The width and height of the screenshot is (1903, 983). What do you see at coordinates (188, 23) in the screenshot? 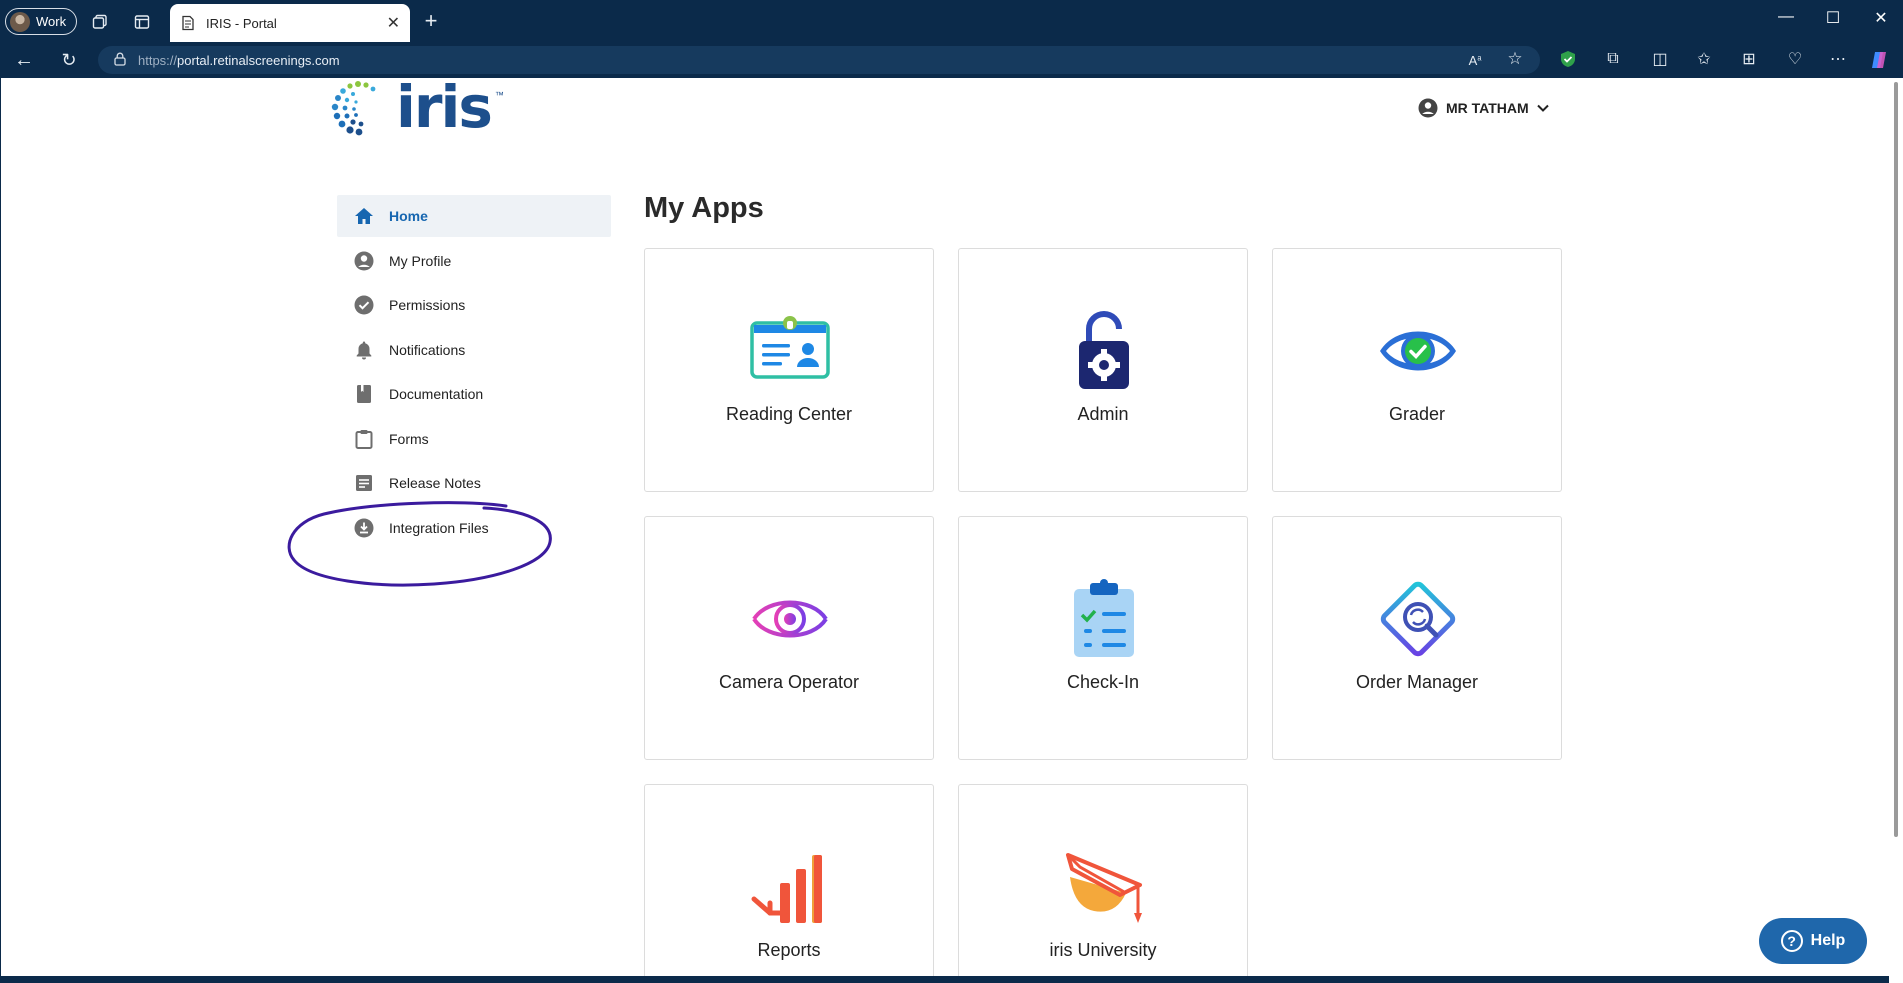
I see `page-favicon-icon` at bounding box center [188, 23].